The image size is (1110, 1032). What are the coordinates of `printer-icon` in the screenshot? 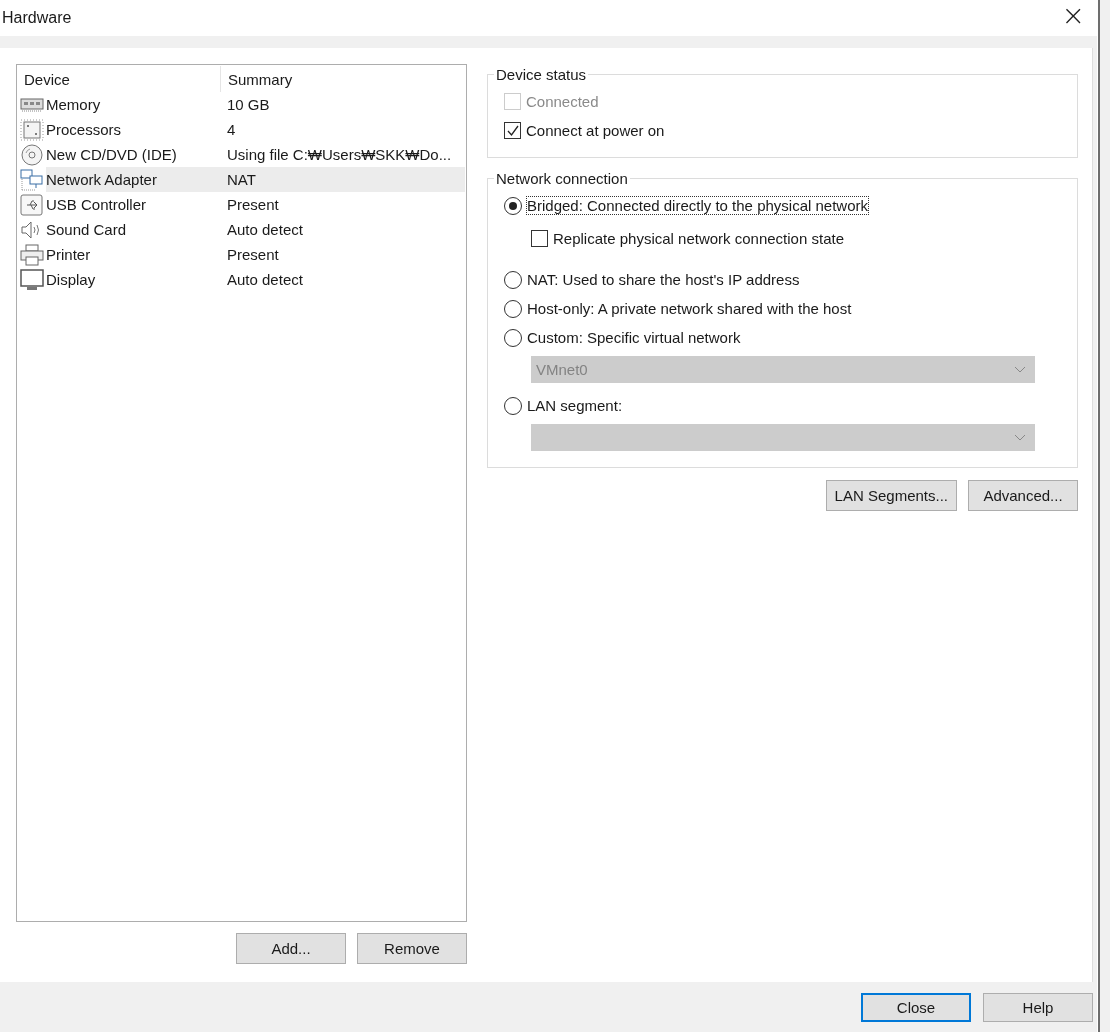 It's located at (32, 254).